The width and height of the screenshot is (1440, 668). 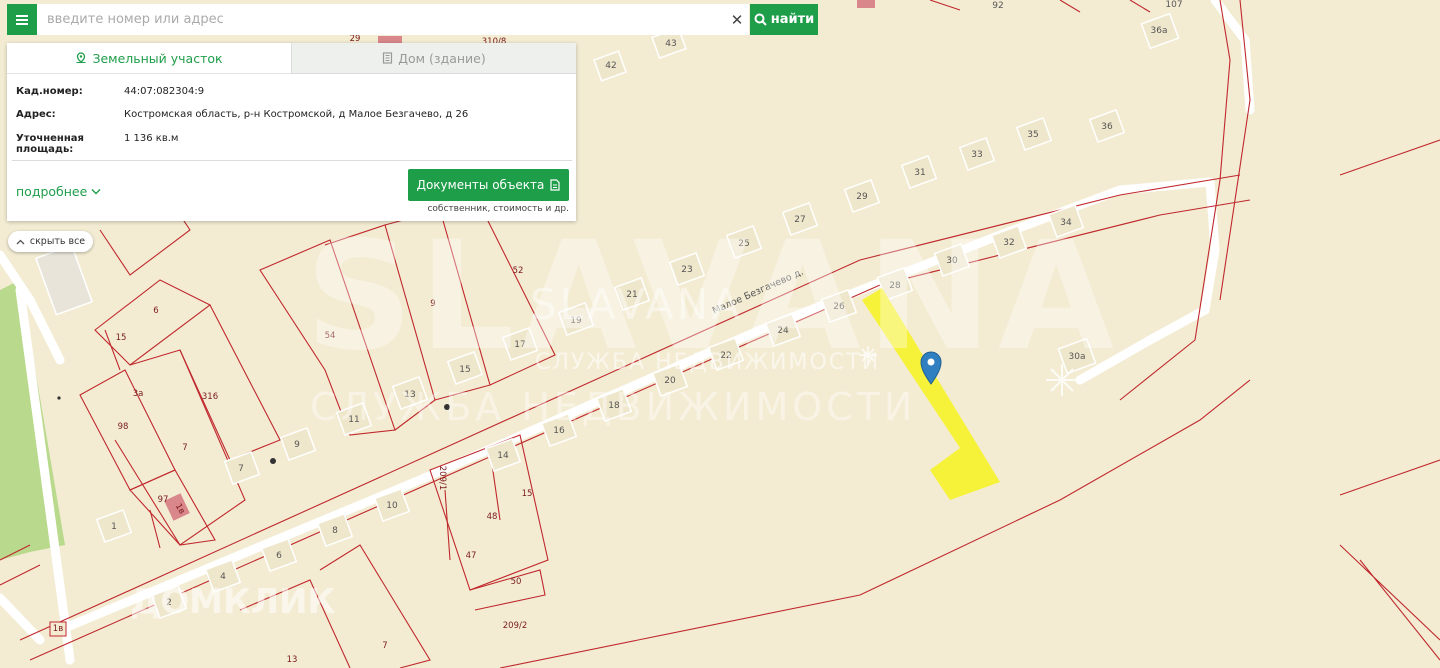 I want to click on more-details-link: подробнее, so click(x=58, y=191).